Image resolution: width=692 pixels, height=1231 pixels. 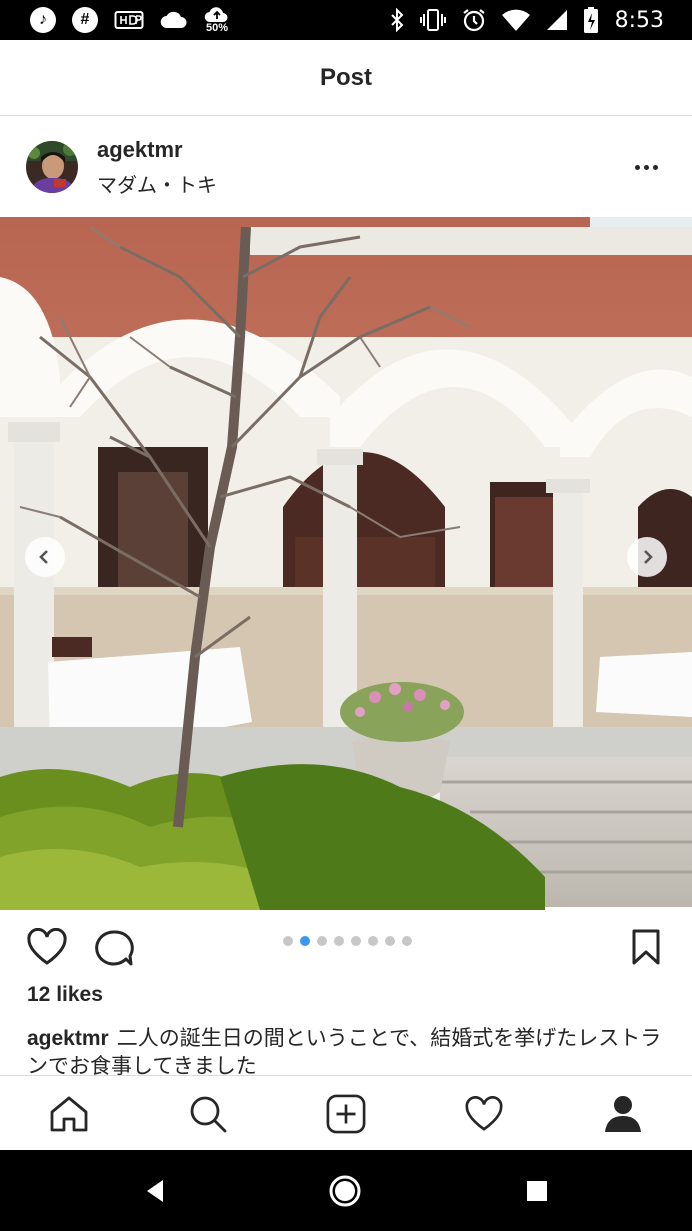 What do you see at coordinates (344, 1051) in the screenshot?
I see `caption-text: 二人の誕生日の間ということで、結婚式を挙げたレストランでお食事してきました` at bounding box center [344, 1051].